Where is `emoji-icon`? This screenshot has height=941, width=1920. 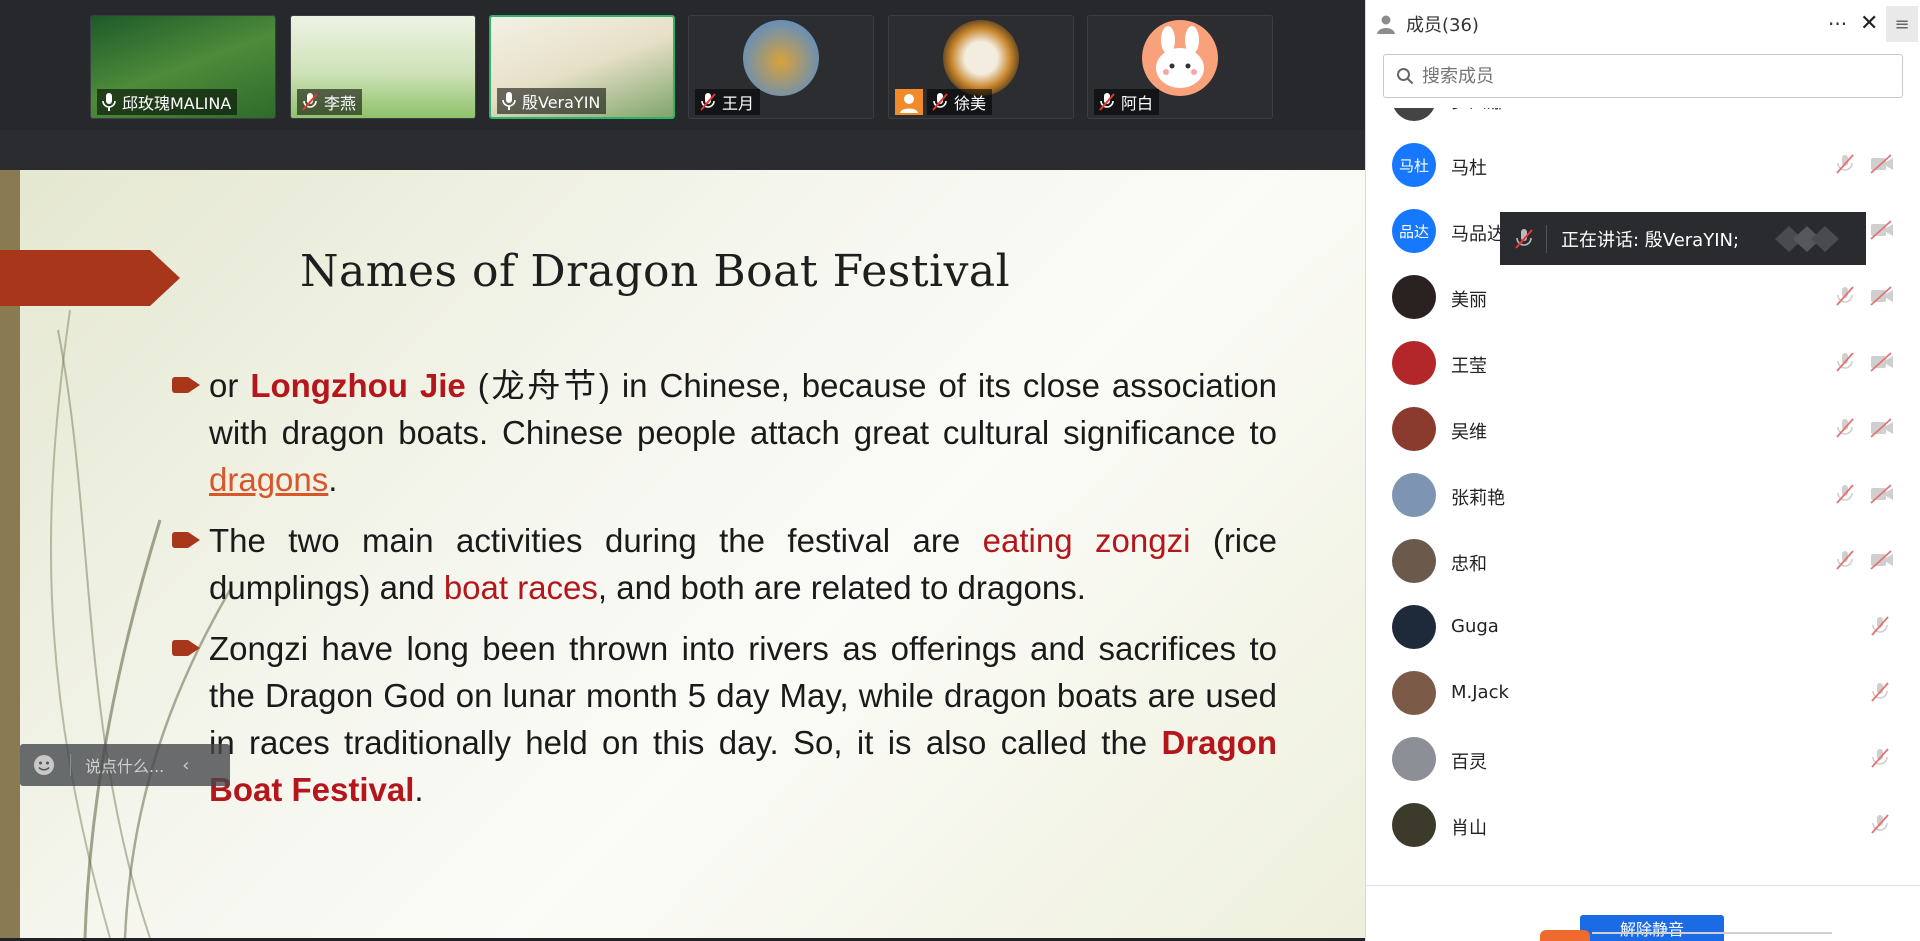 emoji-icon is located at coordinates (44, 765).